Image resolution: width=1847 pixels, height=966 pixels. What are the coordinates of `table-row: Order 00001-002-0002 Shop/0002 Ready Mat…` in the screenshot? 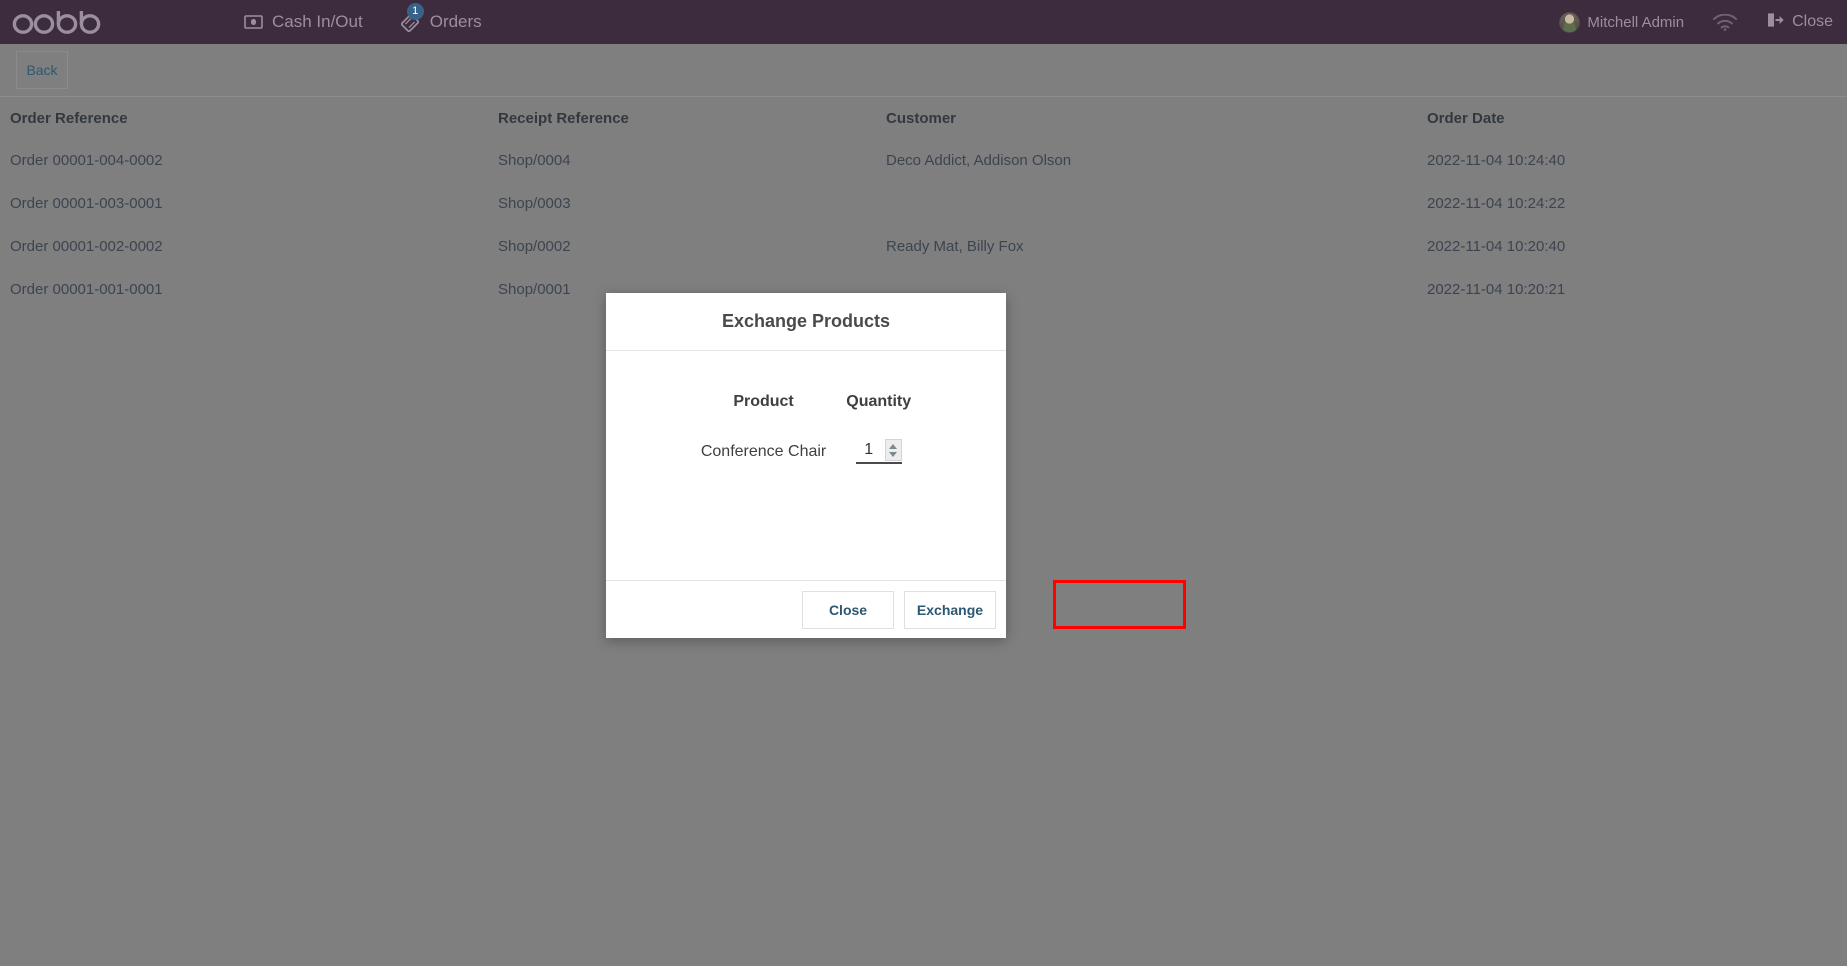 It's located at (923, 246).